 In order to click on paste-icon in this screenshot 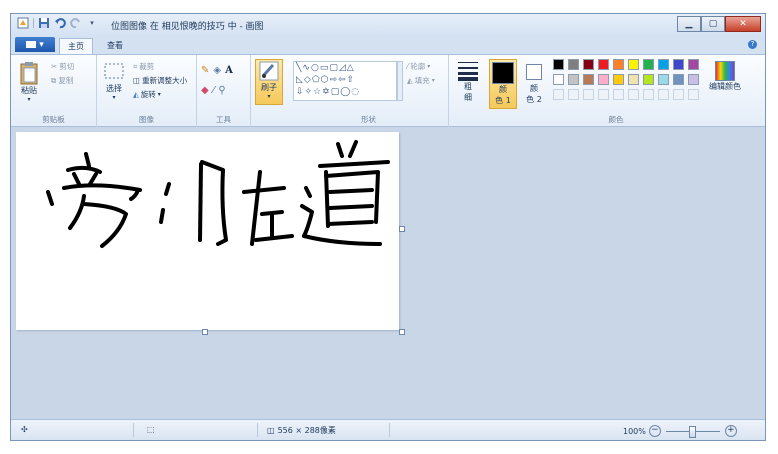, I will do `click(29, 73)`.